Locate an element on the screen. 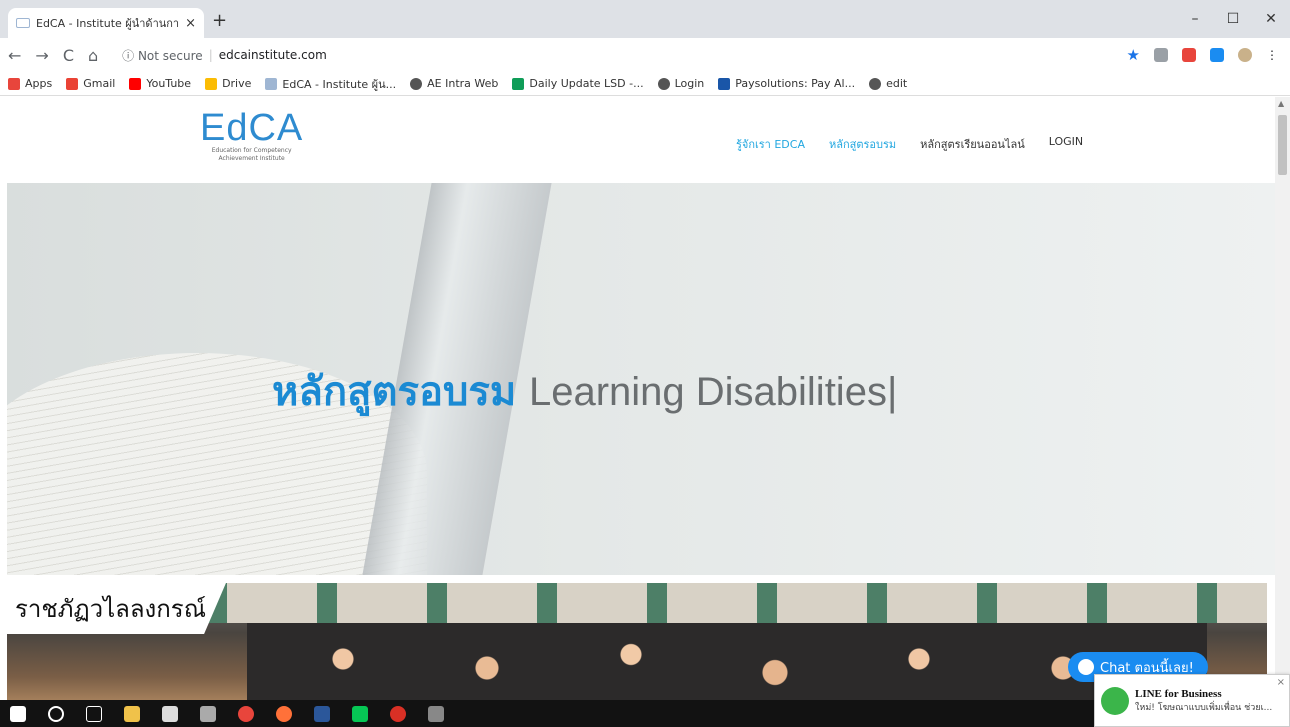 The image size is (1290, 727). logo-subtitle-1: Education for Competency is located at coordinates (251, 150).